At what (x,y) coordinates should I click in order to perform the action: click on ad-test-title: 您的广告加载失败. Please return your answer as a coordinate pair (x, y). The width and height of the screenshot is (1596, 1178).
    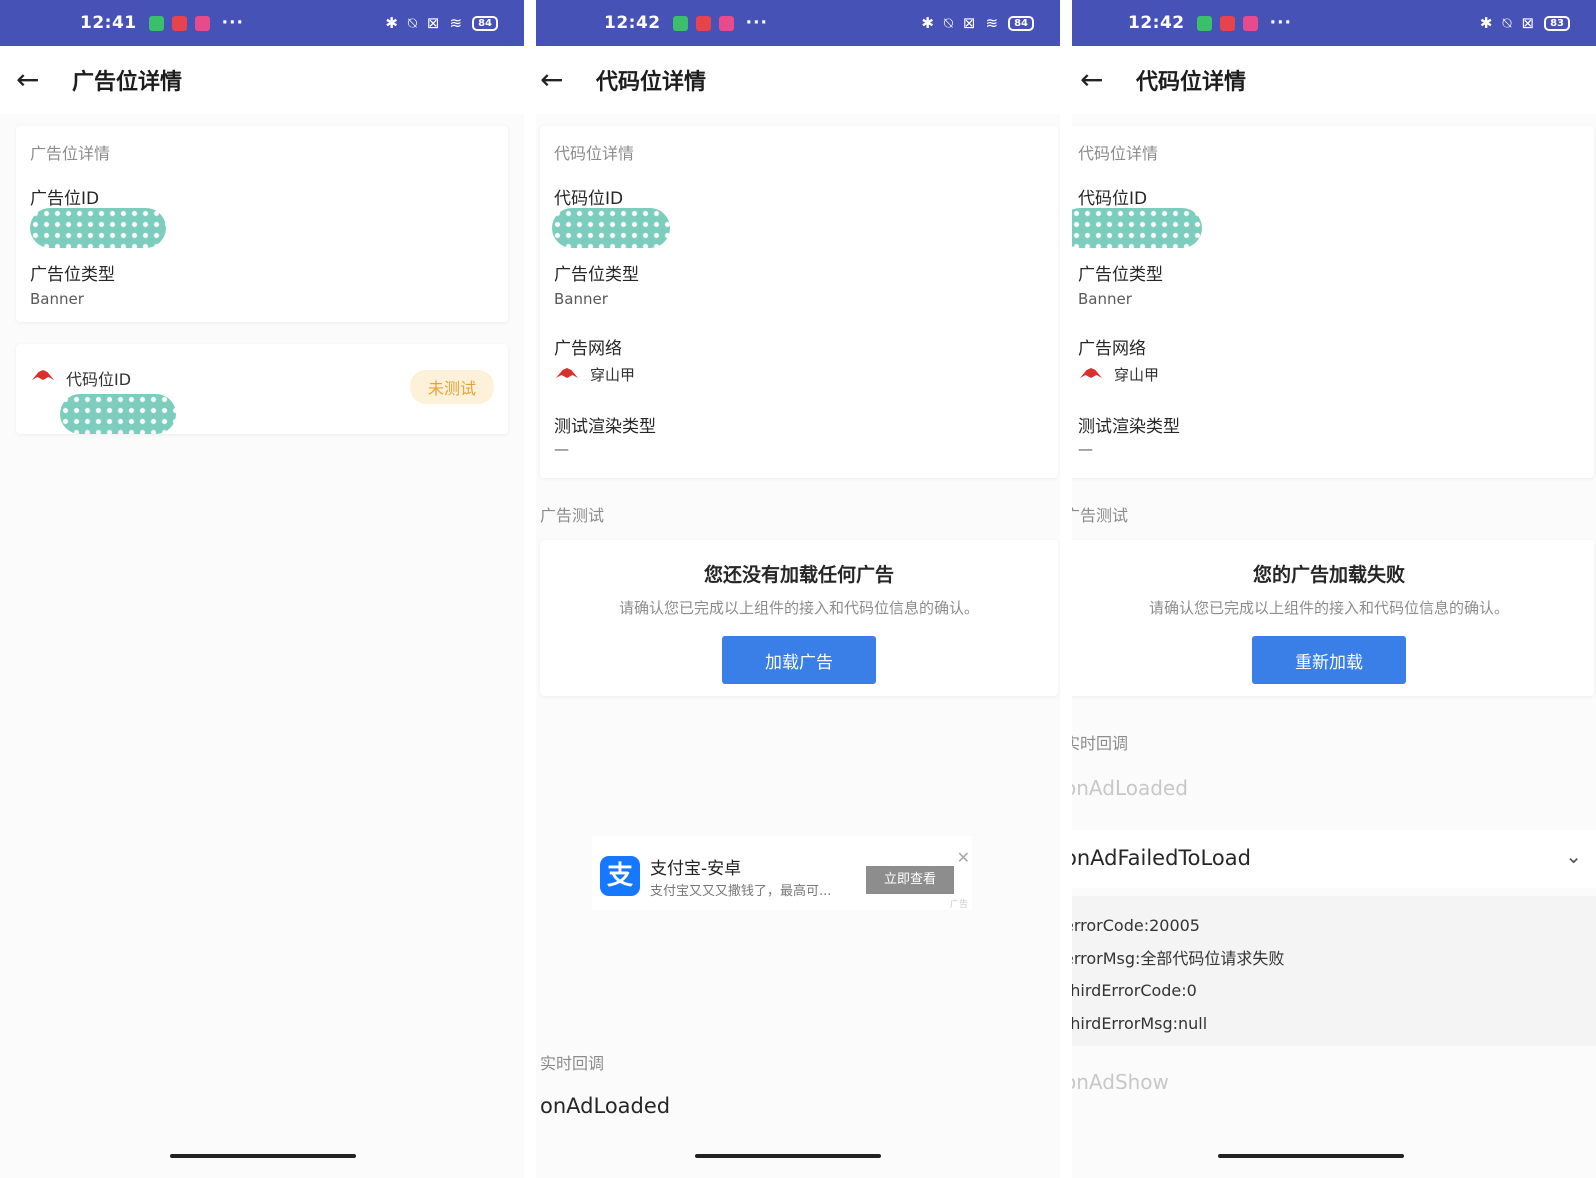
    Looking at the image, I should click on (1328, 575).